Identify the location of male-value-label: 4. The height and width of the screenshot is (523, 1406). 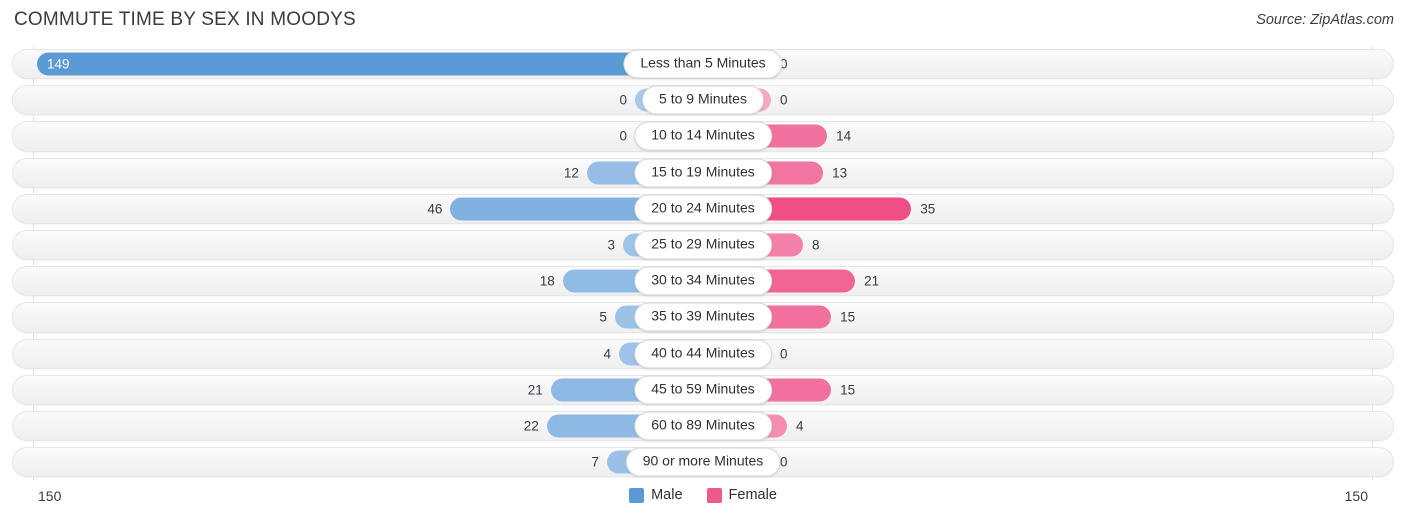
(607, 354).